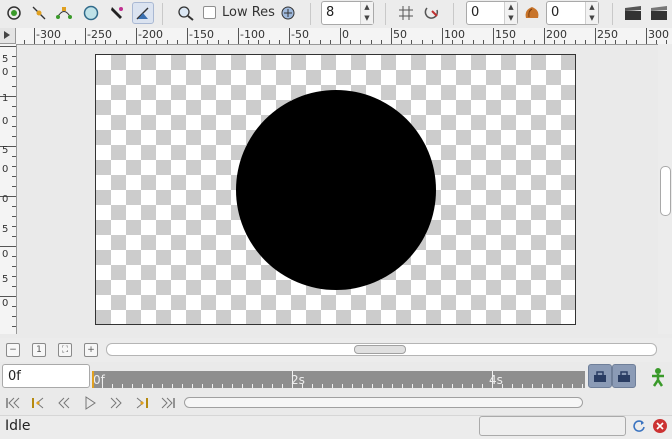 This screenshot has width=672, height=439. Describe the element at coordinates (46, 376) in the screenshot. I see `current-time-field: 0f` at that location.